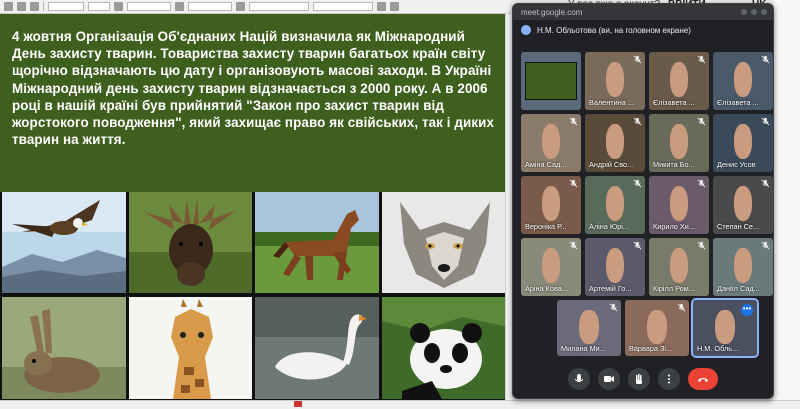  I want to click on more-options-button, so click(669, 379).